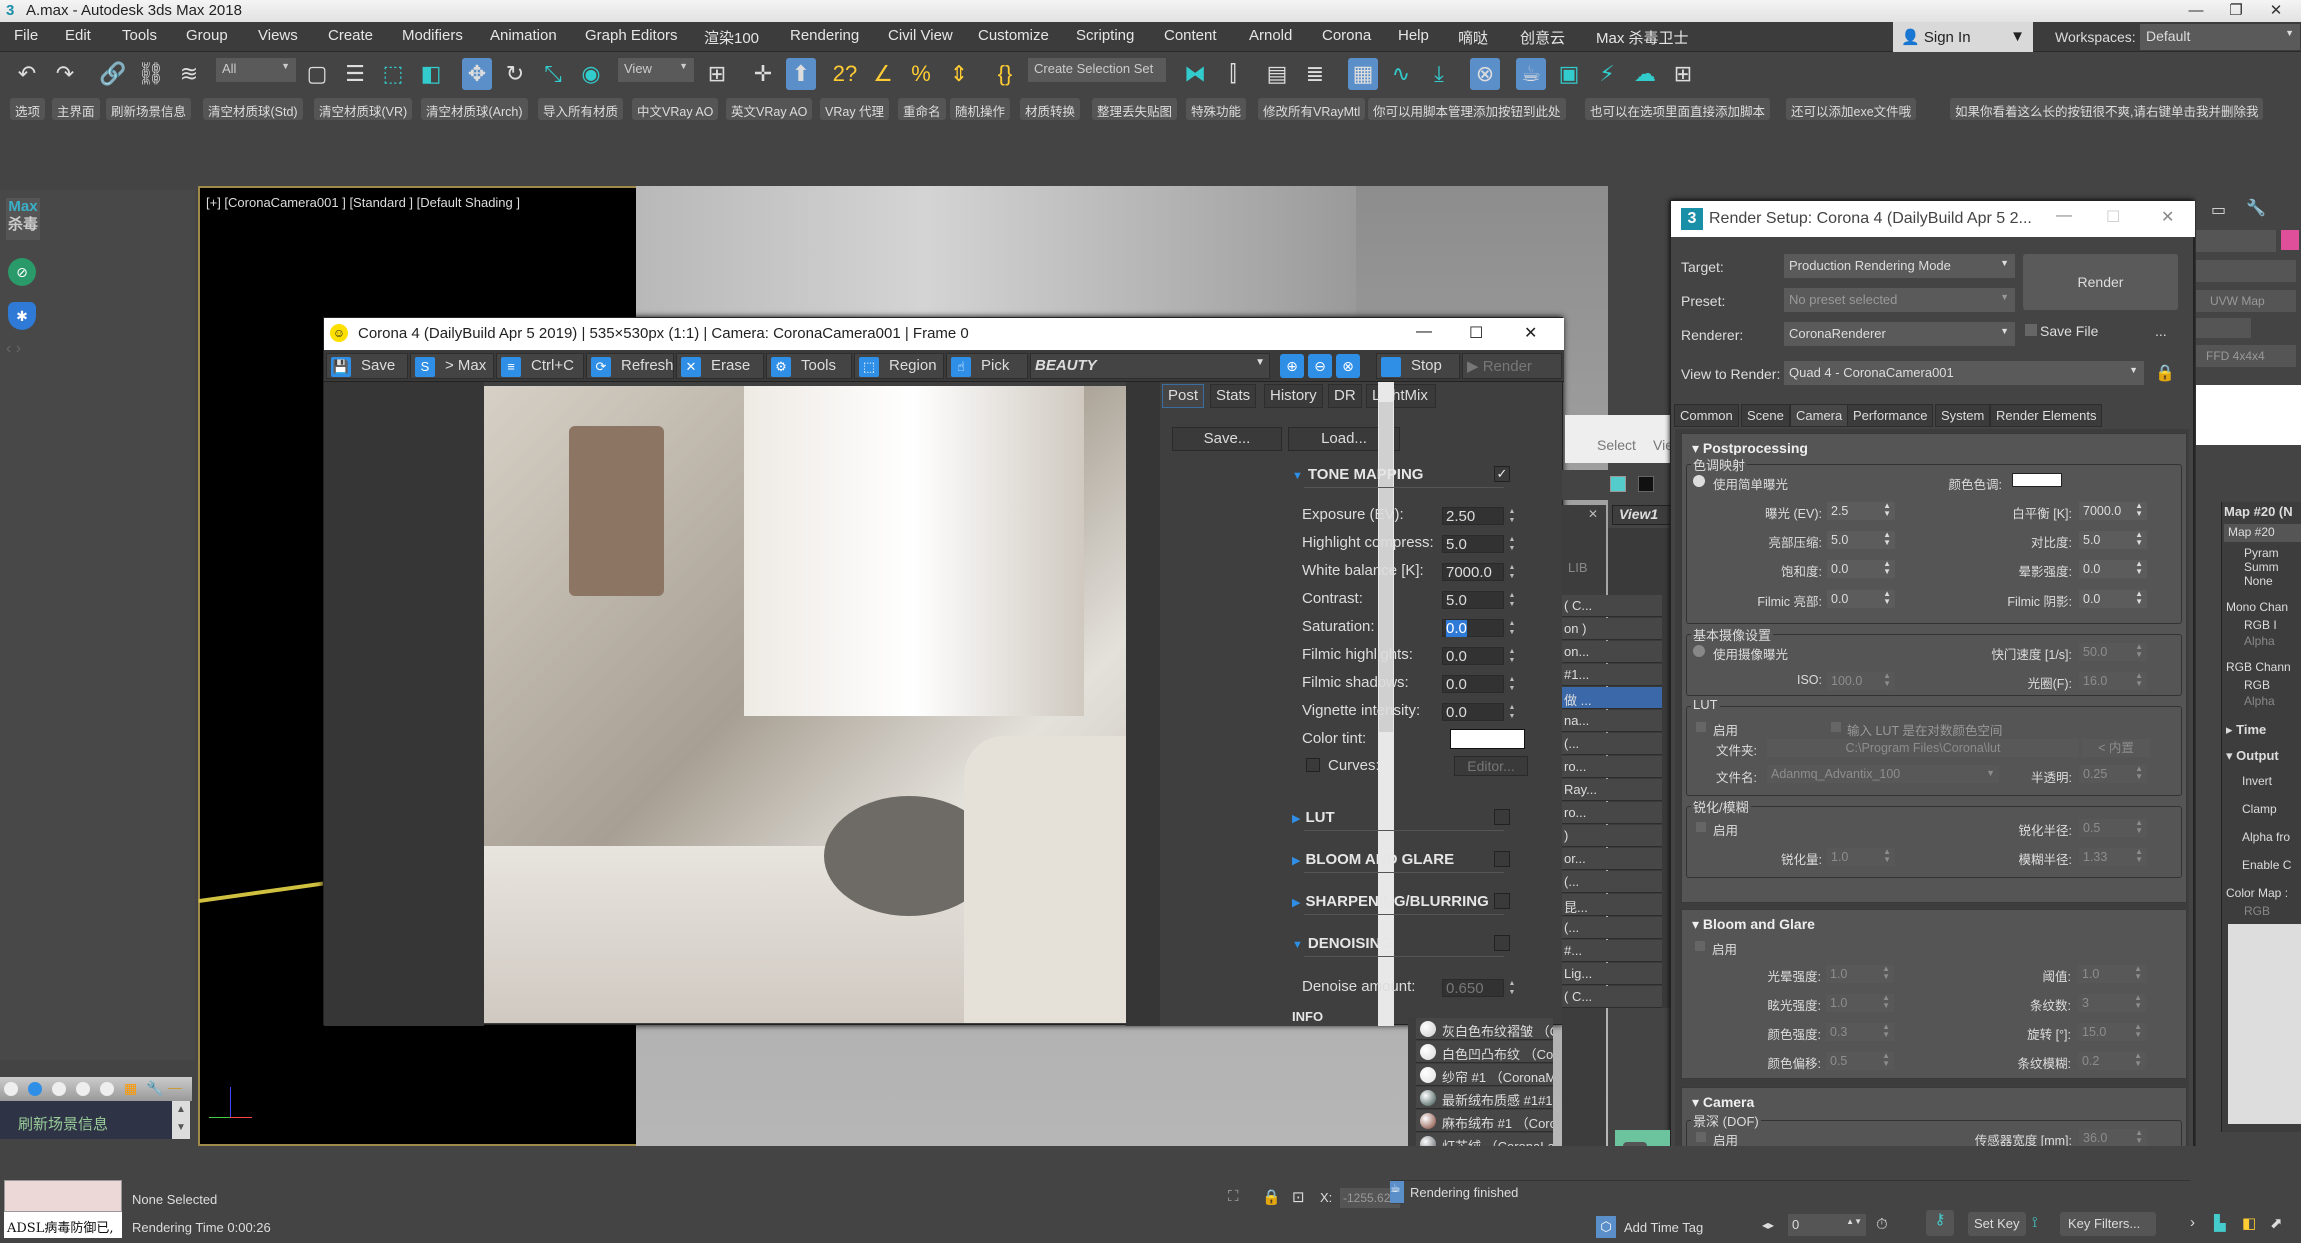 Image resolution: width=2301 pixels, height=1243 pixels. What do you see at coordinates (2266, 865) in the screenshot?
I see `enable-color-map-checkbox: Enable C` at bounding box center [2266, 865].